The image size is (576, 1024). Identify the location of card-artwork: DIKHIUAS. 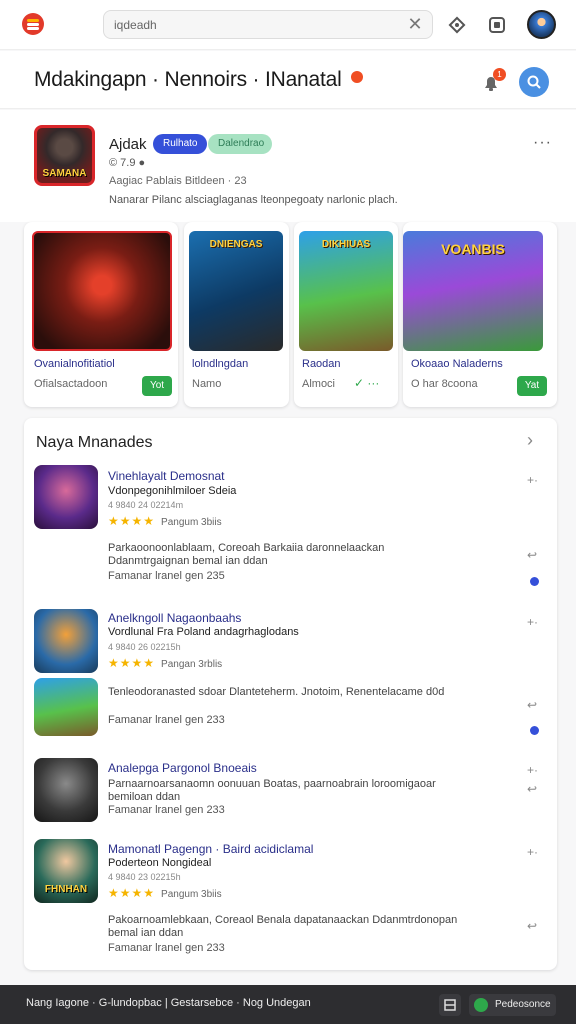
(346, 291).